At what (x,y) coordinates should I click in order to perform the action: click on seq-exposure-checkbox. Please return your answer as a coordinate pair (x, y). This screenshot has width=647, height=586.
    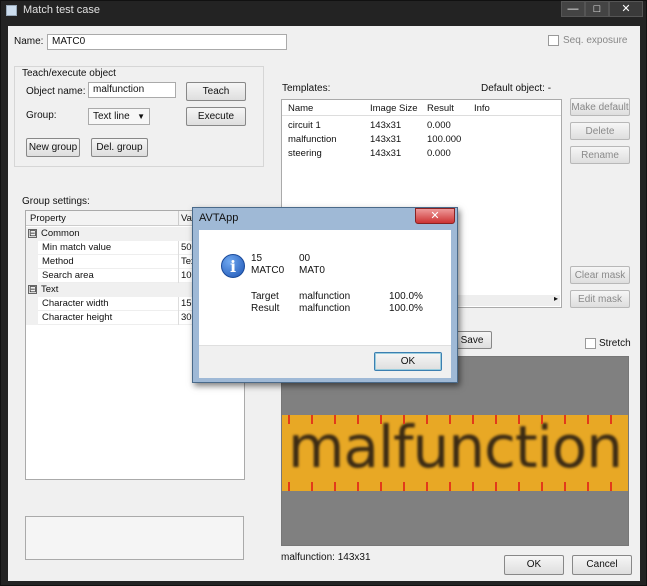
    Looking at the image, I should click on (553, 40).